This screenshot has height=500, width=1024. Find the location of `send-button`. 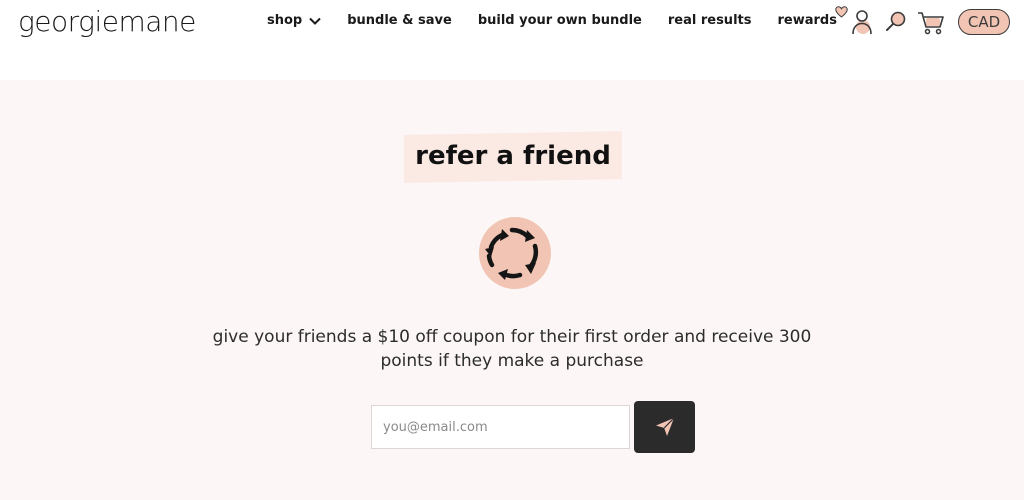

send-button is located at coordinates (664, 427).